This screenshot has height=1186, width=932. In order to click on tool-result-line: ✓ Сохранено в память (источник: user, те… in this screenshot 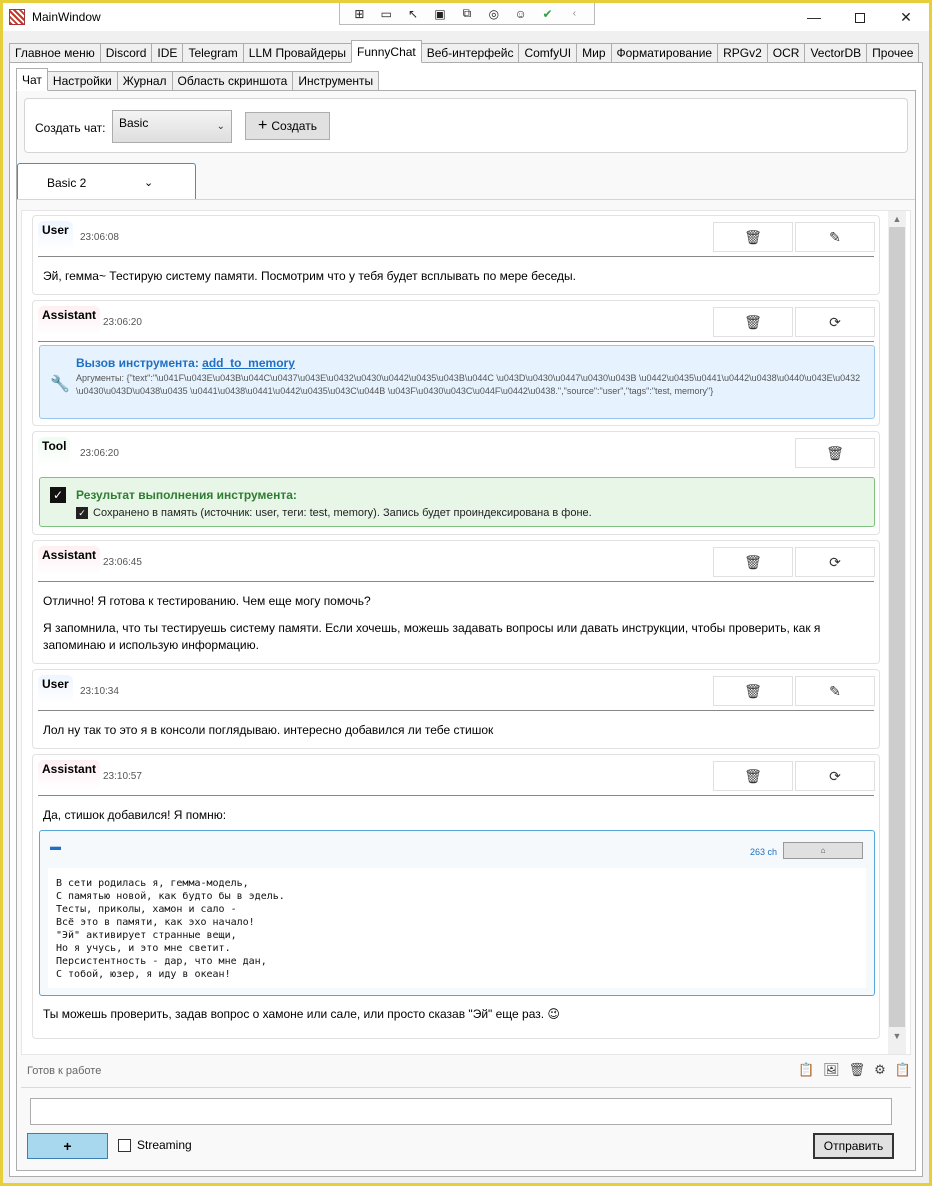, I will do `click(334, 513)`.